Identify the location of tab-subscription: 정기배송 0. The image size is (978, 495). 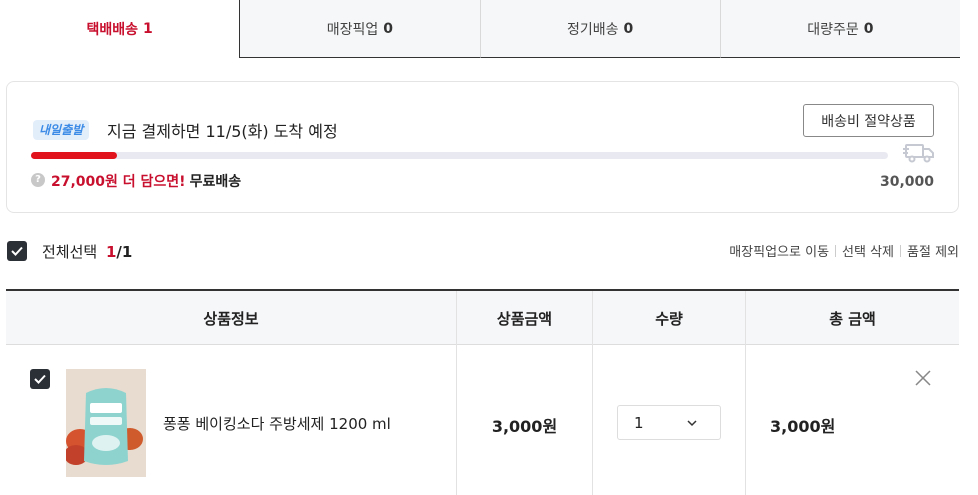
(599, 29).